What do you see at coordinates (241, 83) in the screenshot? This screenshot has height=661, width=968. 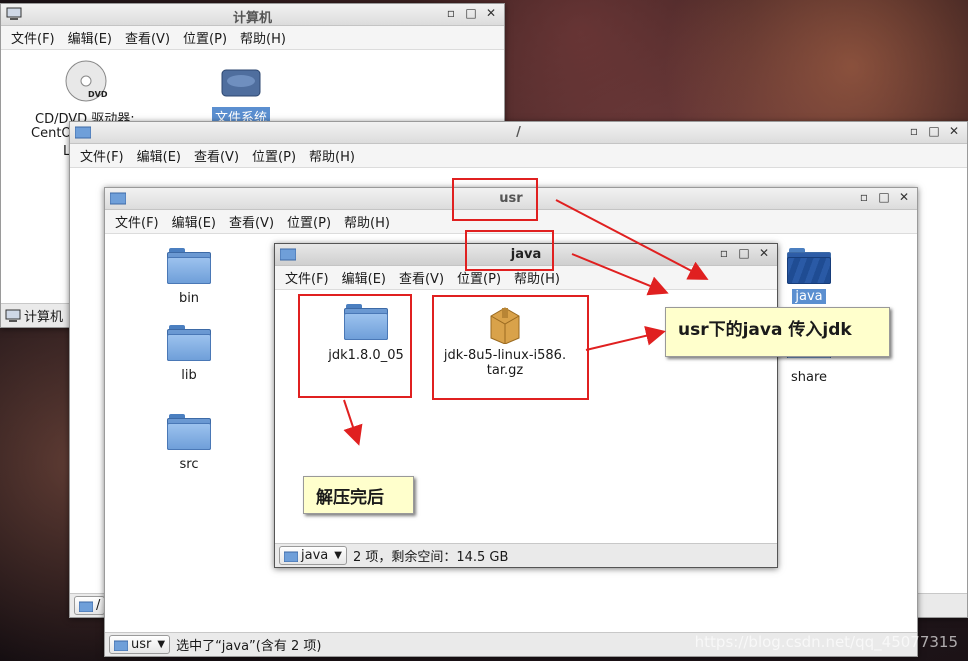 I see `hard-drive-icon` at bounding box center [241, 83].